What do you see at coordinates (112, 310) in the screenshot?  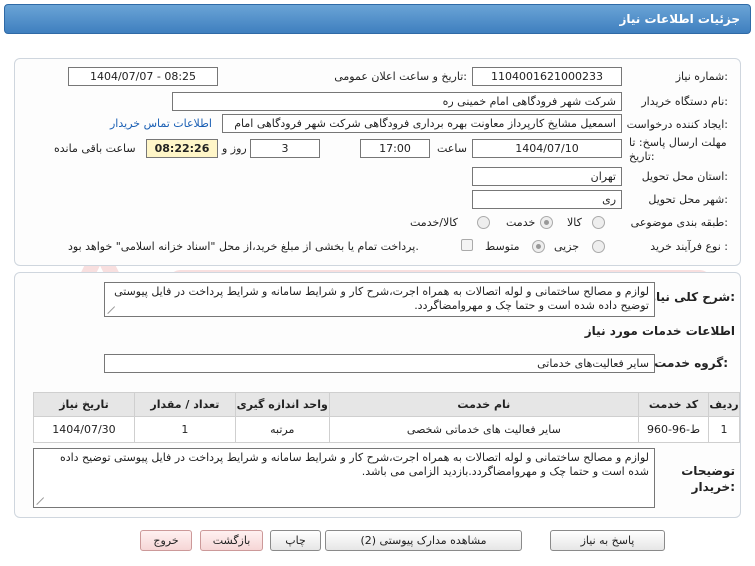 I see `summary-resize-handle` at bounding box center [112, 310].